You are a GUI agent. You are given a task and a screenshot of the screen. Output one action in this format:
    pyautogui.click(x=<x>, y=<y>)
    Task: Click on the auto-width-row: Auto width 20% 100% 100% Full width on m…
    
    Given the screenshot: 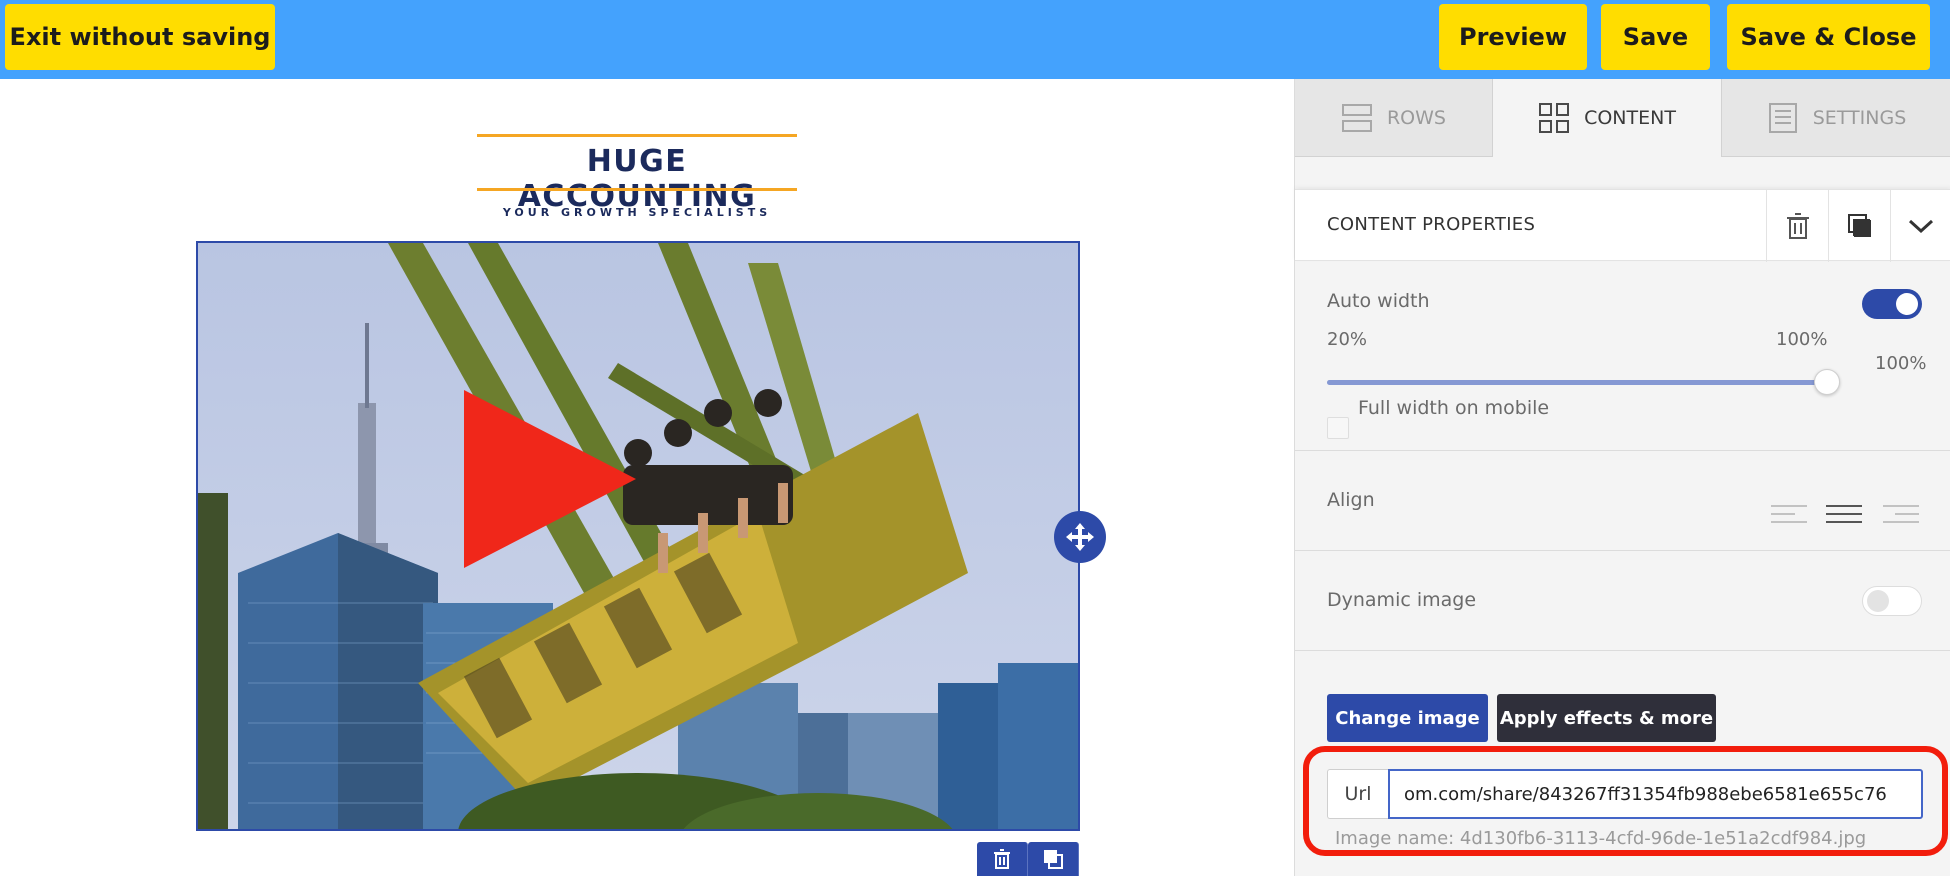 What is the action you would take?
    pyautogui.click(x=1622, y=356)
    